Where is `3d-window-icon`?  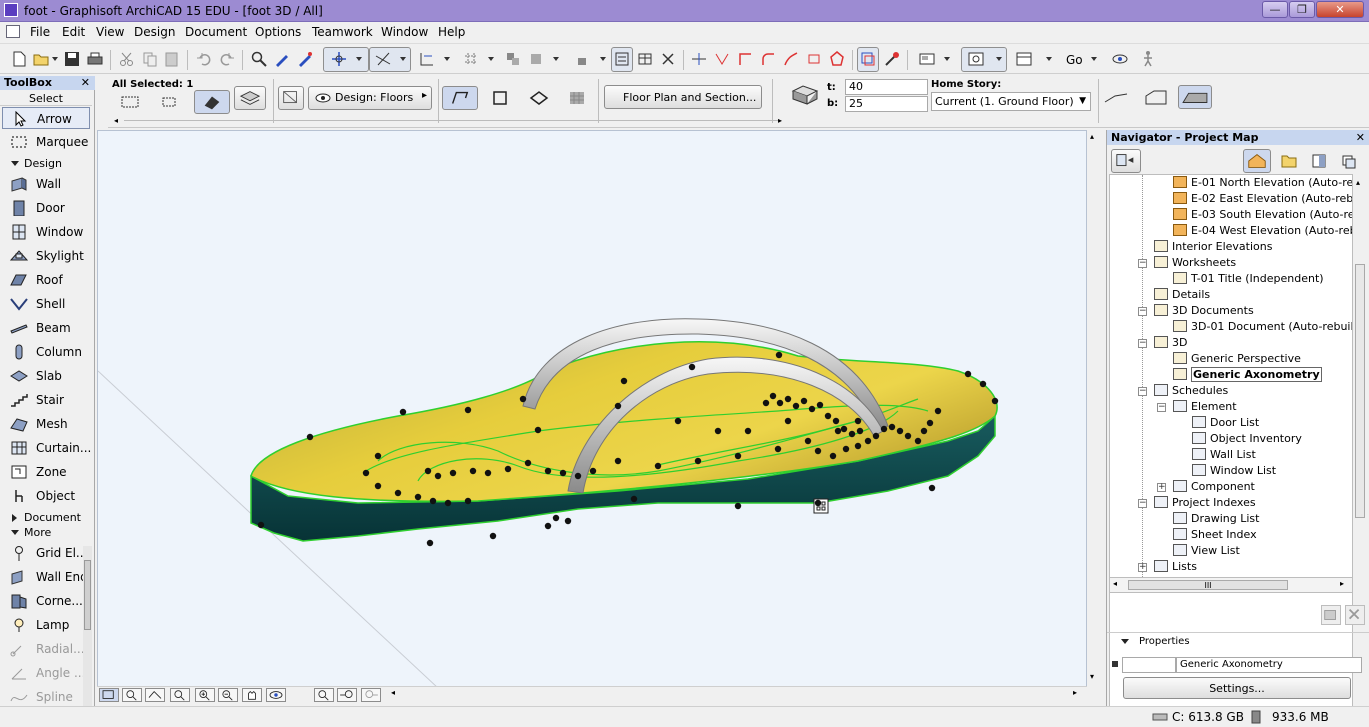 3d-window-icon is located at coordinates (976, 59).